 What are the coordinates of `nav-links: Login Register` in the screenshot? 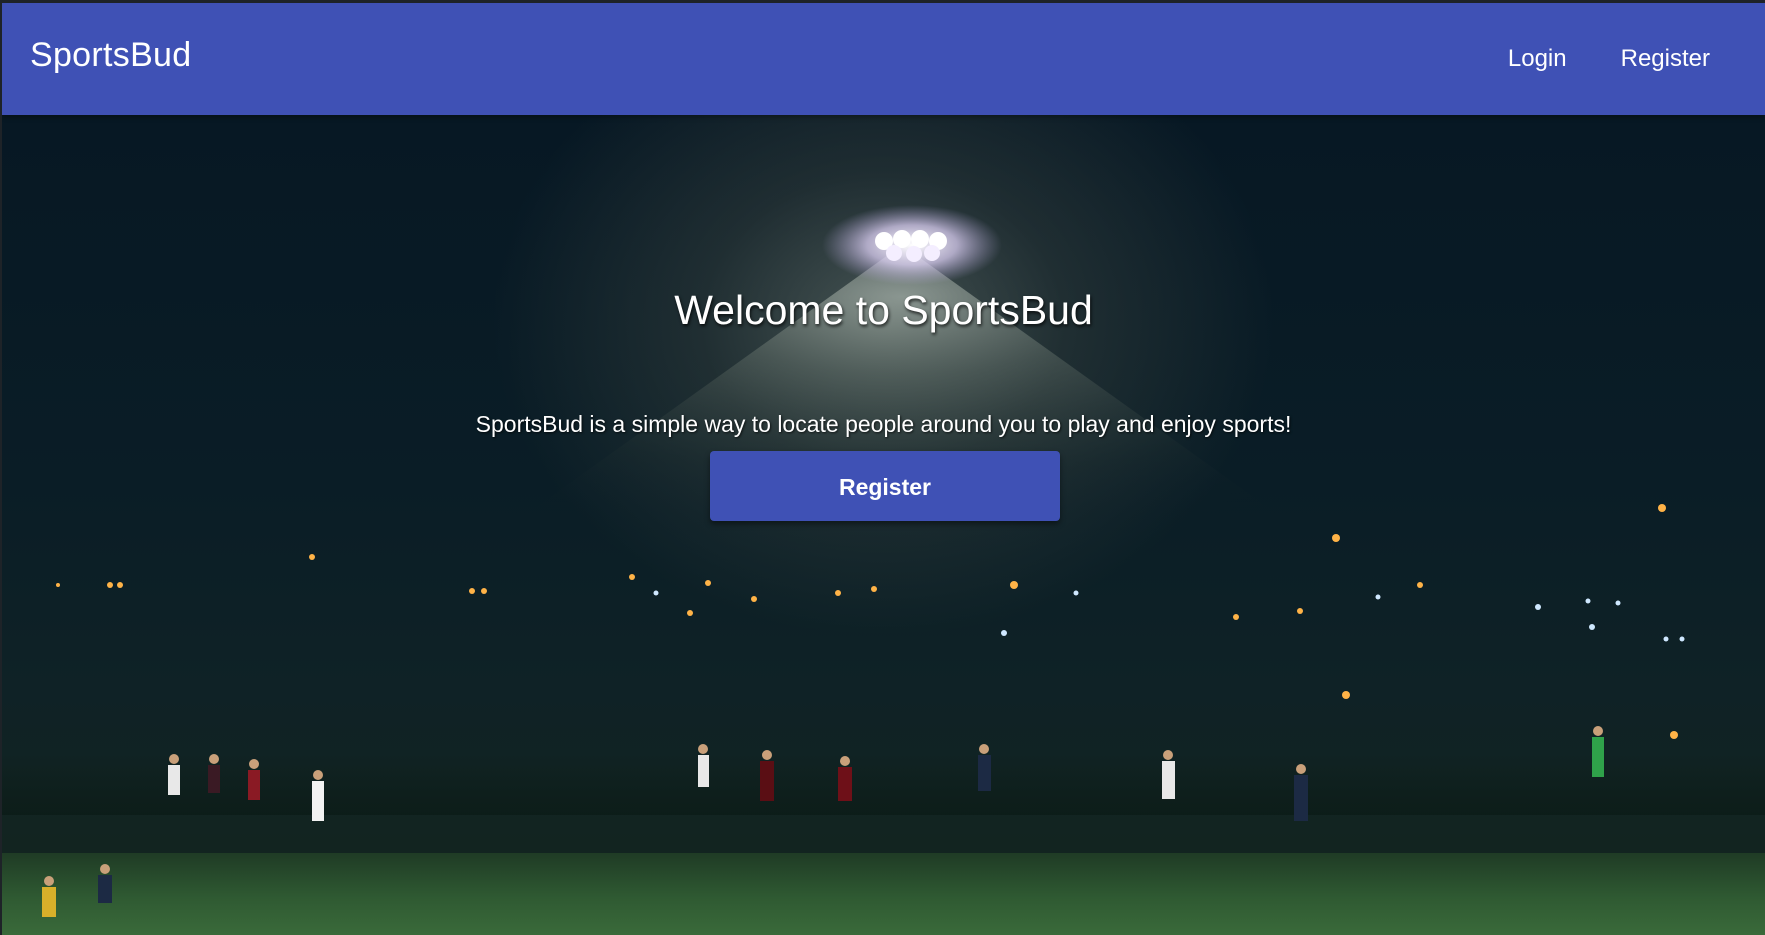 It's located at (1609, 59).